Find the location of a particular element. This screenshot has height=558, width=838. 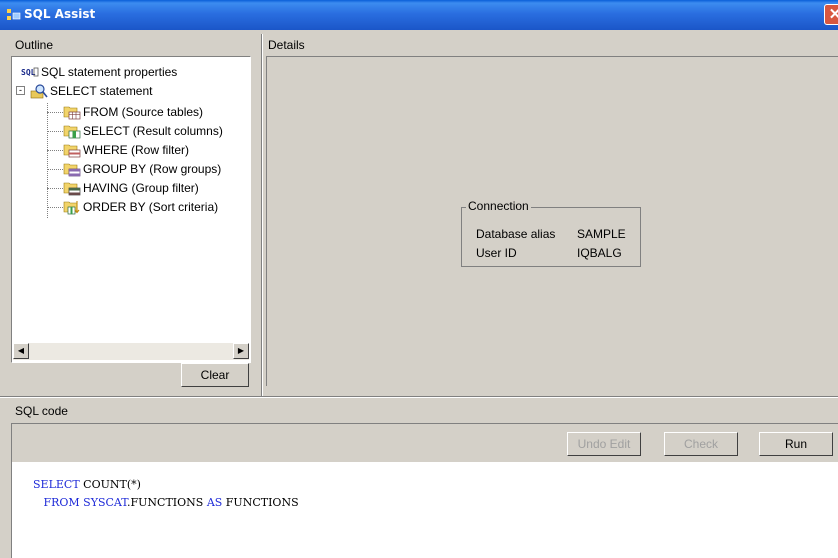

folder-table-icon is located at coordinates (72, 113).